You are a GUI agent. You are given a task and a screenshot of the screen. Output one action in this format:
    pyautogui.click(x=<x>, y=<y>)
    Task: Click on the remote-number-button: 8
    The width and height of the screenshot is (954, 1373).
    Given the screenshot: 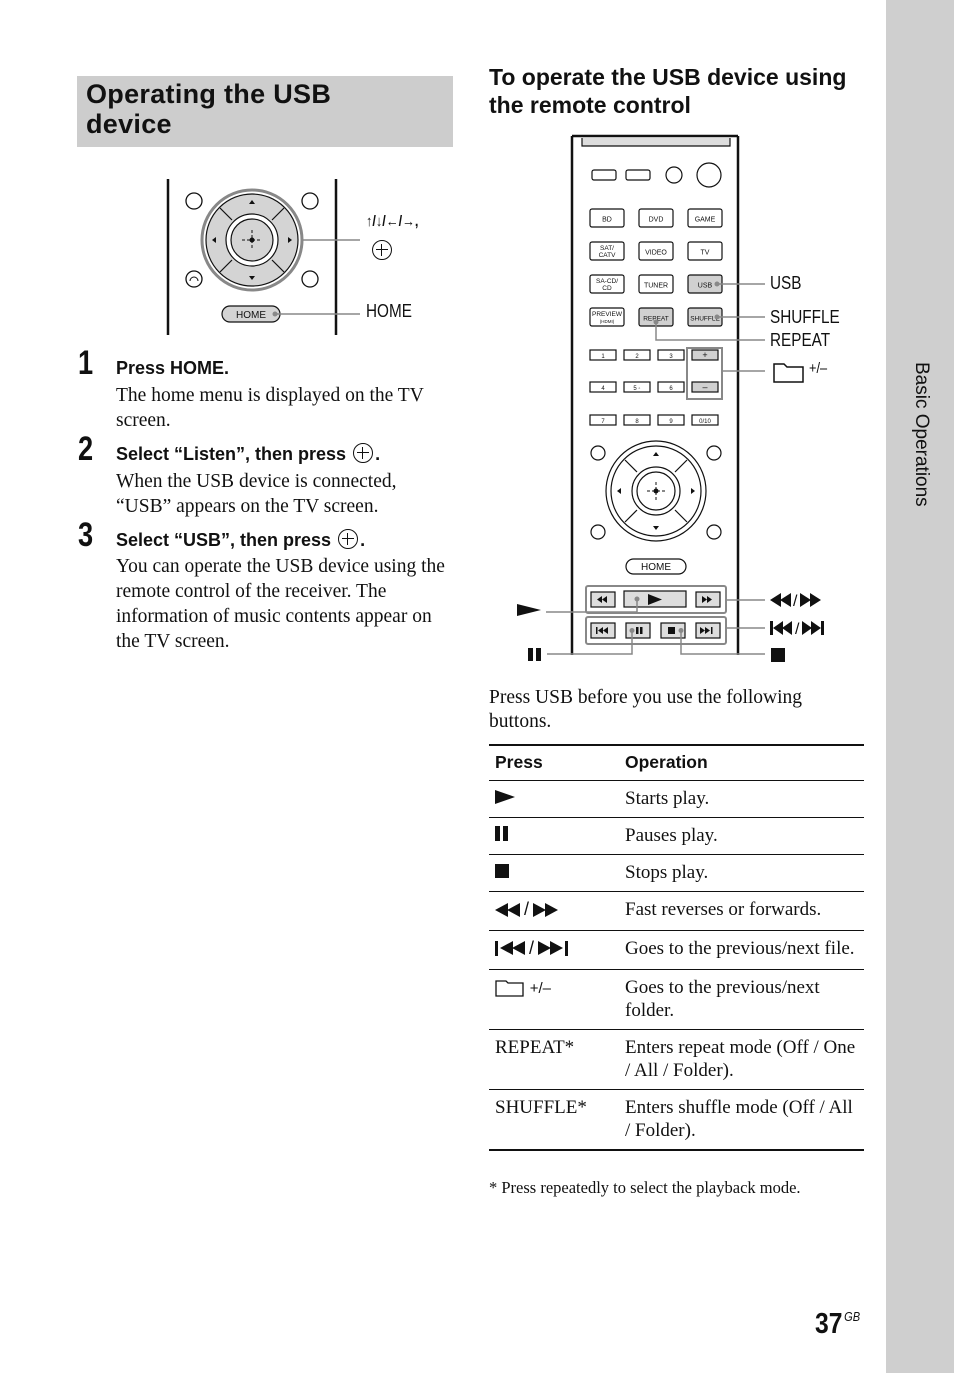 What is the action you would take?
    pyautogui.click(x=637, y=420)
    